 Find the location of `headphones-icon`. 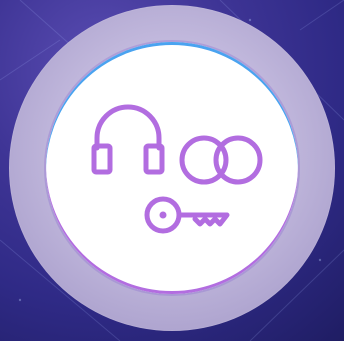

headphones-icon is located at coordinates (128, 139).